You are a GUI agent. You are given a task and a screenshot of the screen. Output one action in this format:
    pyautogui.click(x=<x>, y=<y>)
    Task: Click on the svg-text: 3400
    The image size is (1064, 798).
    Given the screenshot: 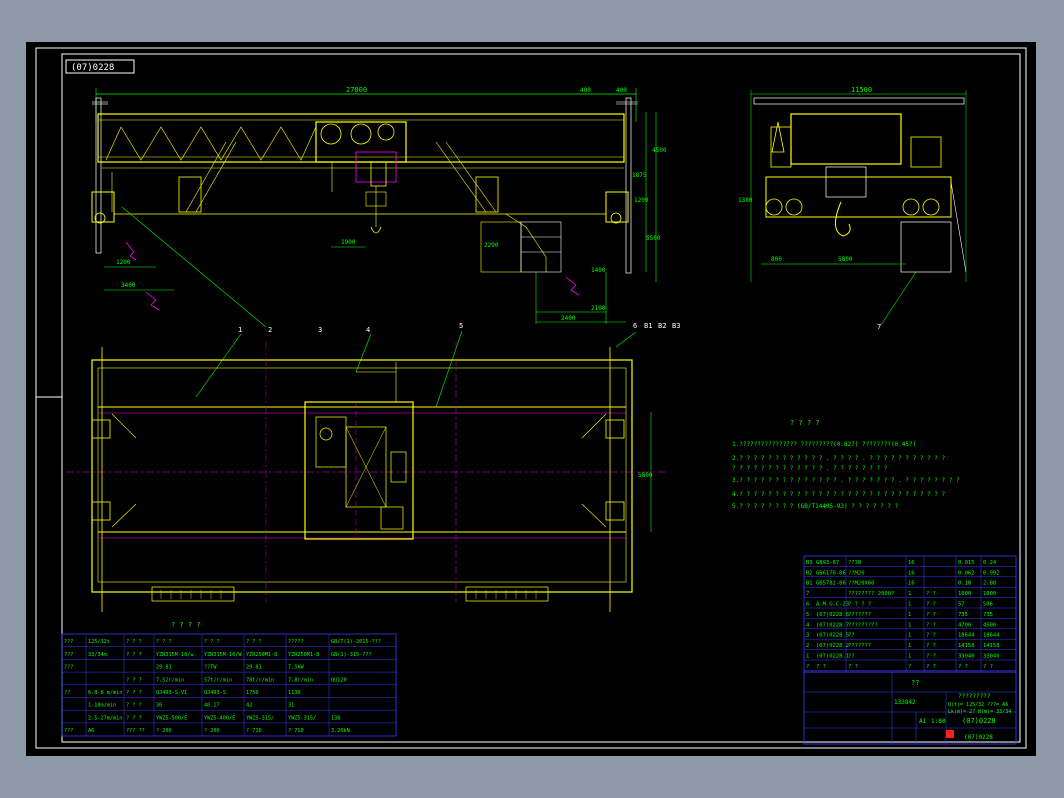 What is the action you would take?
    pyautogui.click(x=128, y=285)
    